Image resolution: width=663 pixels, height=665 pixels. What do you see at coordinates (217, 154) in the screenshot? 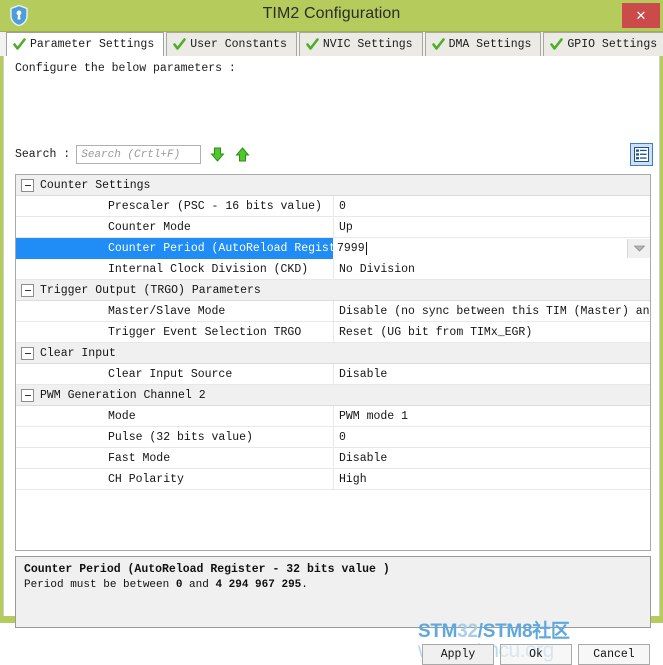
I see `arrow-down-icon` at bounding box center [217, 154].